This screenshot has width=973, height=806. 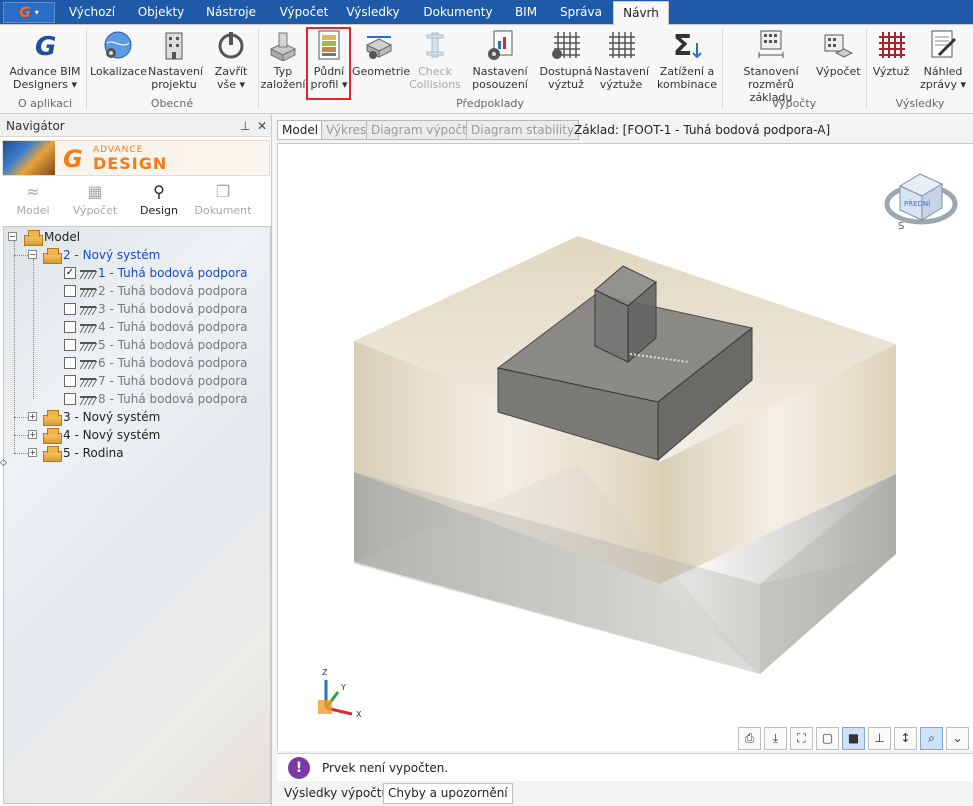 What do you see at coordinates (931, 738) in the screenshot?
I see `zoom-icon: ⌕` at bounding box center [931, 738].